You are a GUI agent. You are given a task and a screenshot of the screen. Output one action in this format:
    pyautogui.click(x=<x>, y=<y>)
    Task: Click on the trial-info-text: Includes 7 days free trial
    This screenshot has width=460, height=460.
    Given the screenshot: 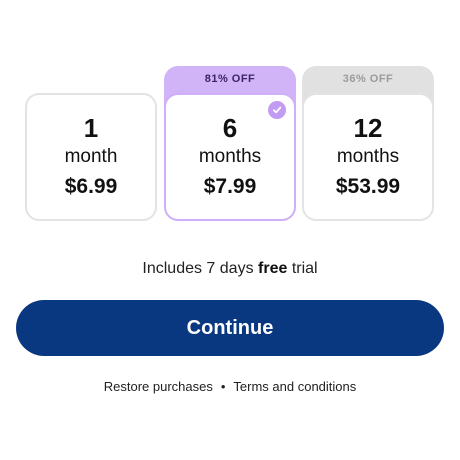 What is the action you would take?
    pyautogui.click(x=230, y=269)
    